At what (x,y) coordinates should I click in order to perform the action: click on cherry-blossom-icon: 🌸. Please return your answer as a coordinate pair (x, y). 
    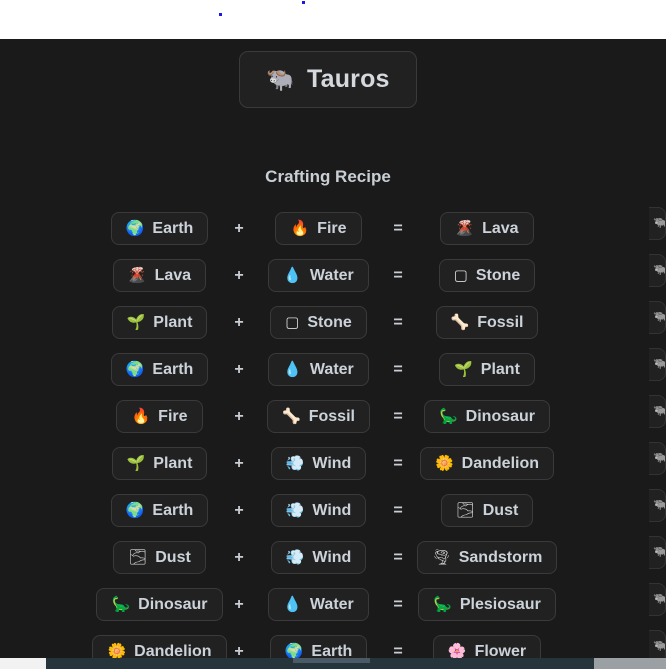
    Looking at the image, I should click on (457, 650).